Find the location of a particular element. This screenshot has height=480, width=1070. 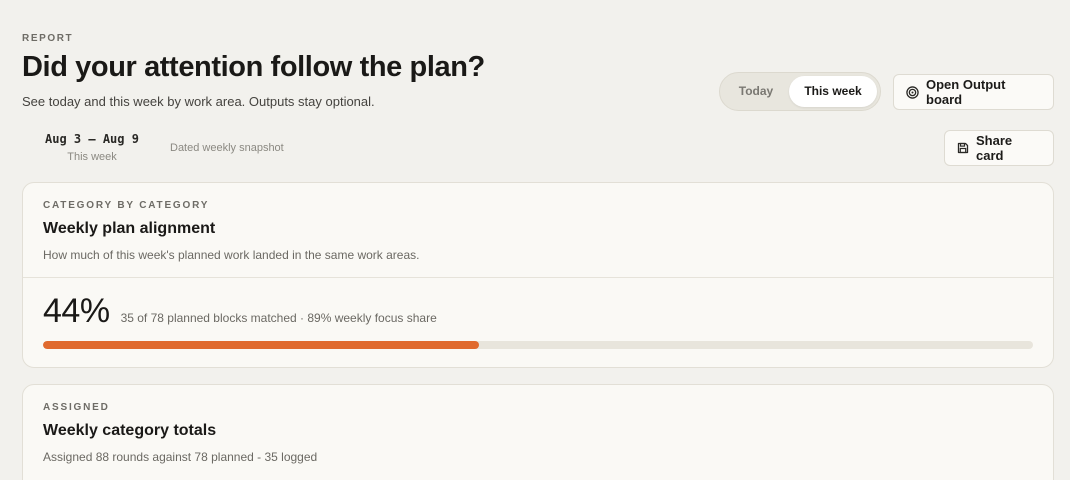

snapshot-note: Dated weekly snapshot is located at coordinates (227, 148).